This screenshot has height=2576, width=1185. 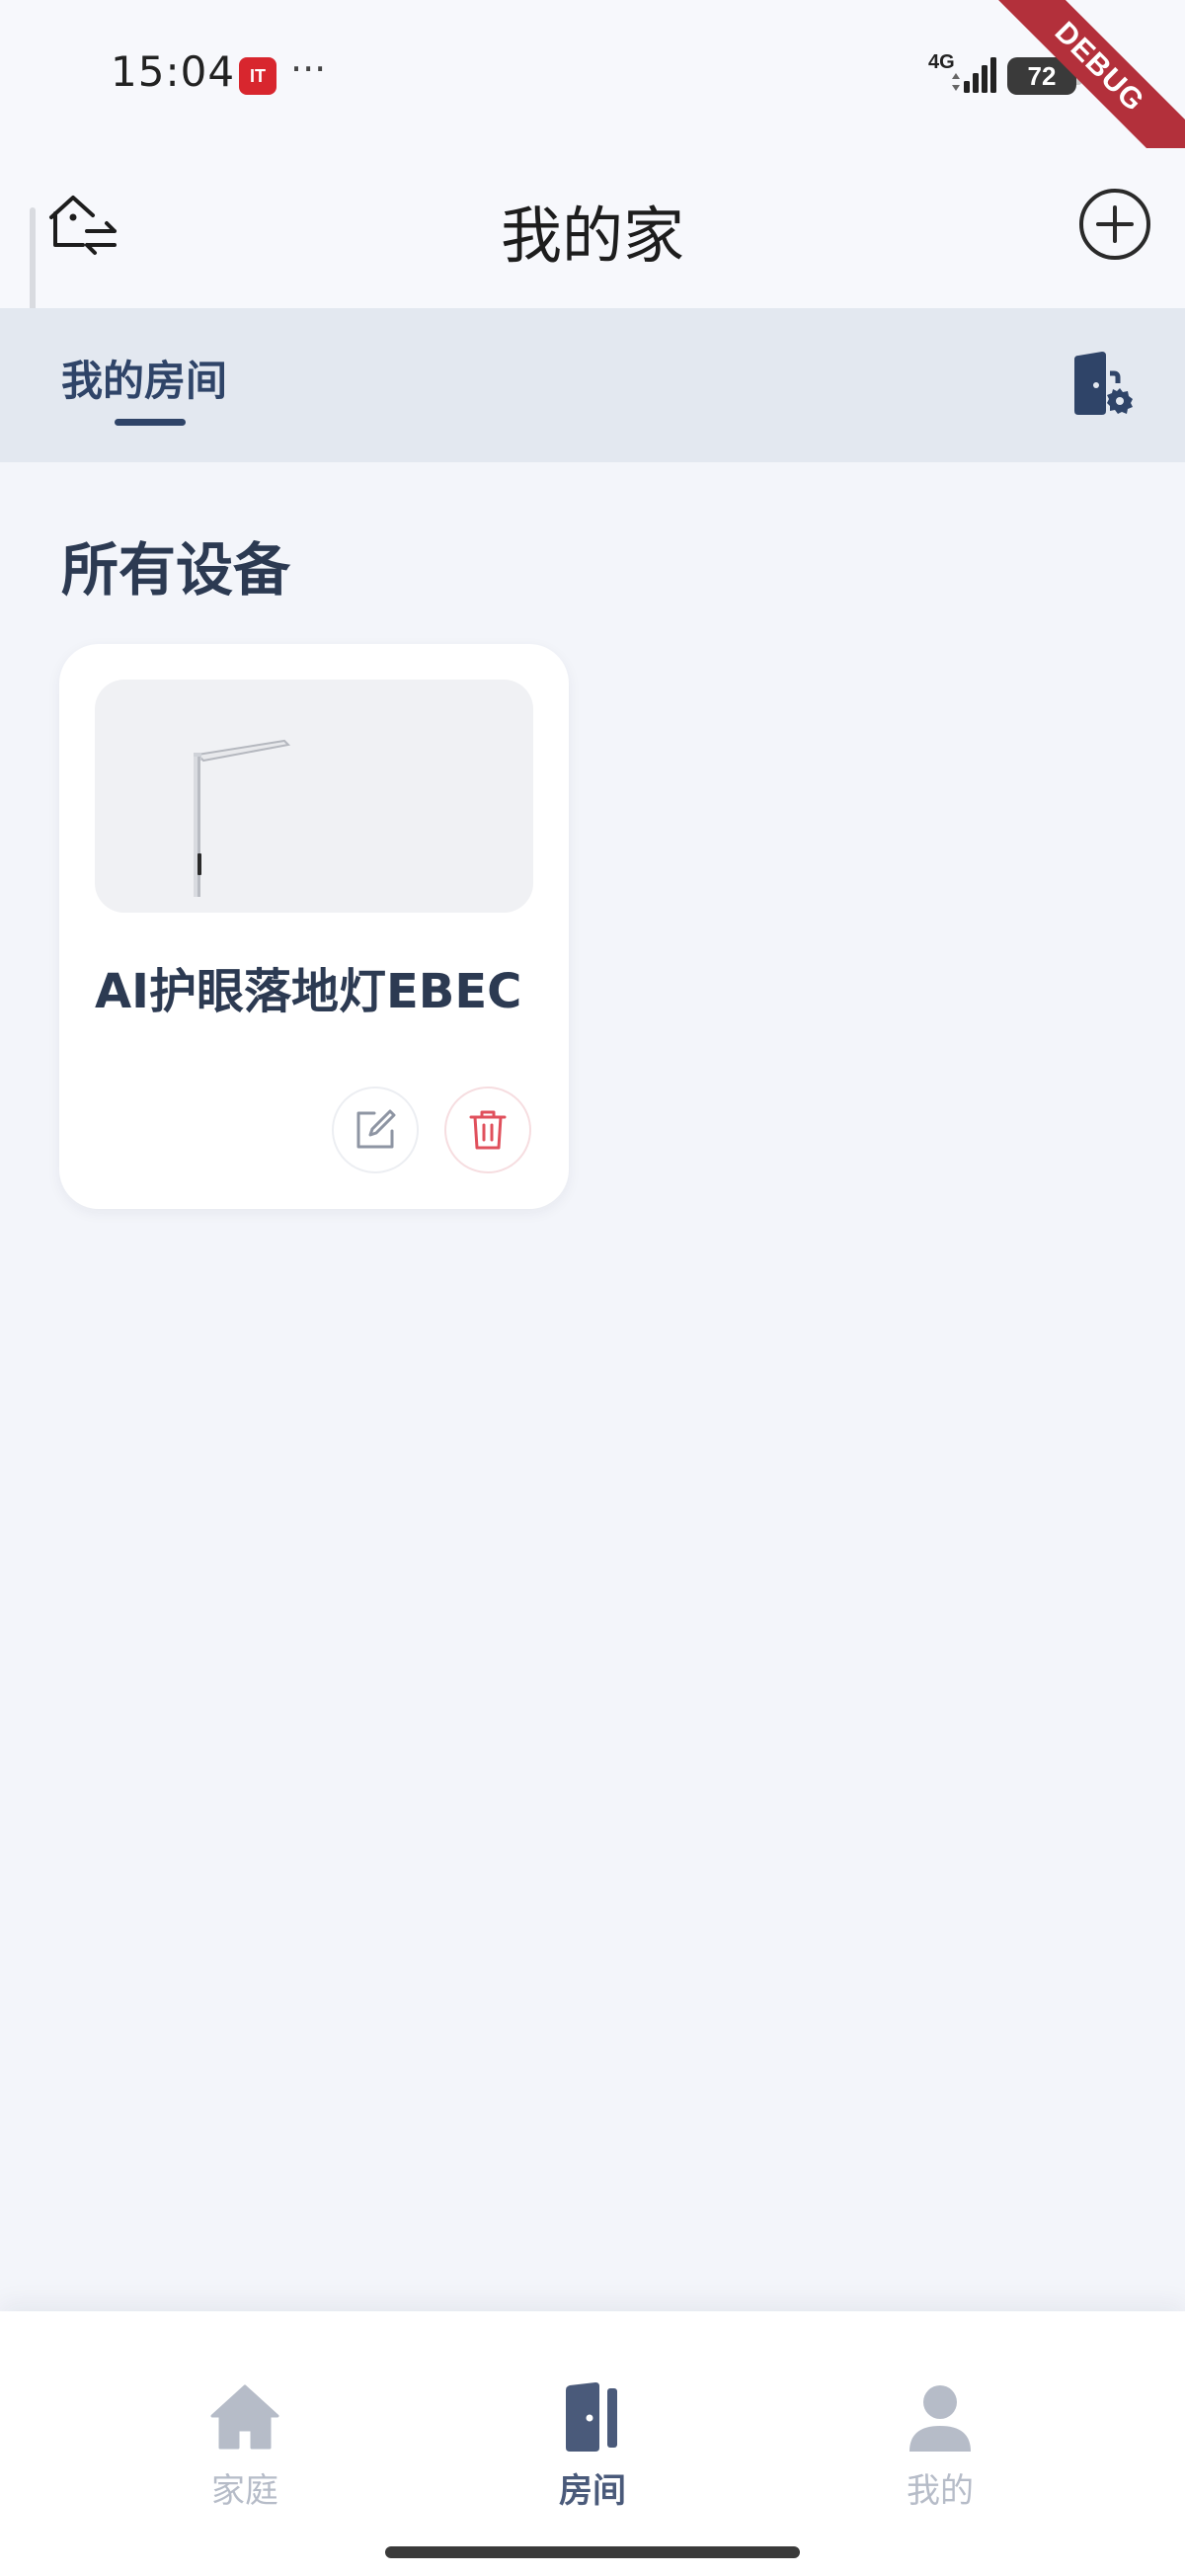 What do you see at coordinates (176, 570) in the screenshot?
I see `section-title-all-devices: 所有设备` at bounding box center [176, 570].